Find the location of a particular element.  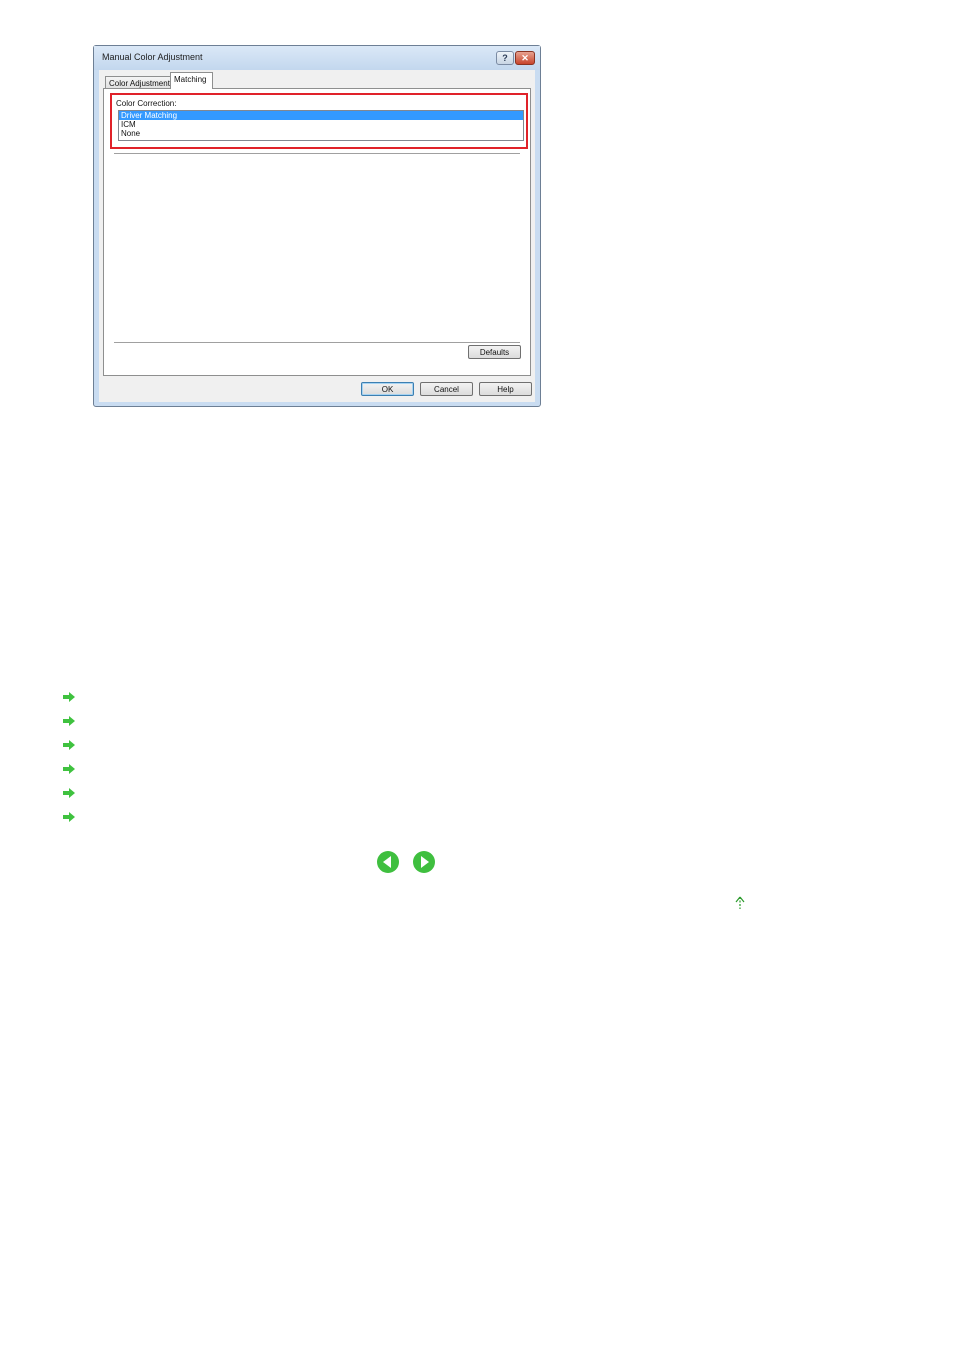

ok-button: OK is located at coordinates (387, 389).